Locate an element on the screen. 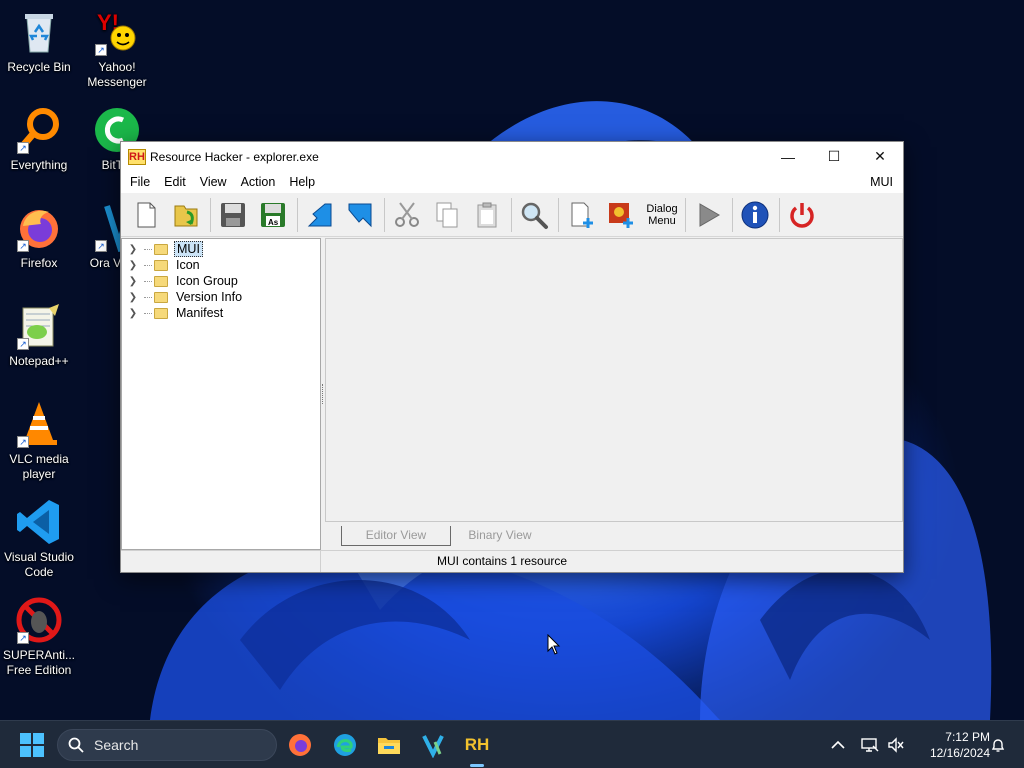  desktop-icon-label: VLC media player is located at coordinates (39, 466).